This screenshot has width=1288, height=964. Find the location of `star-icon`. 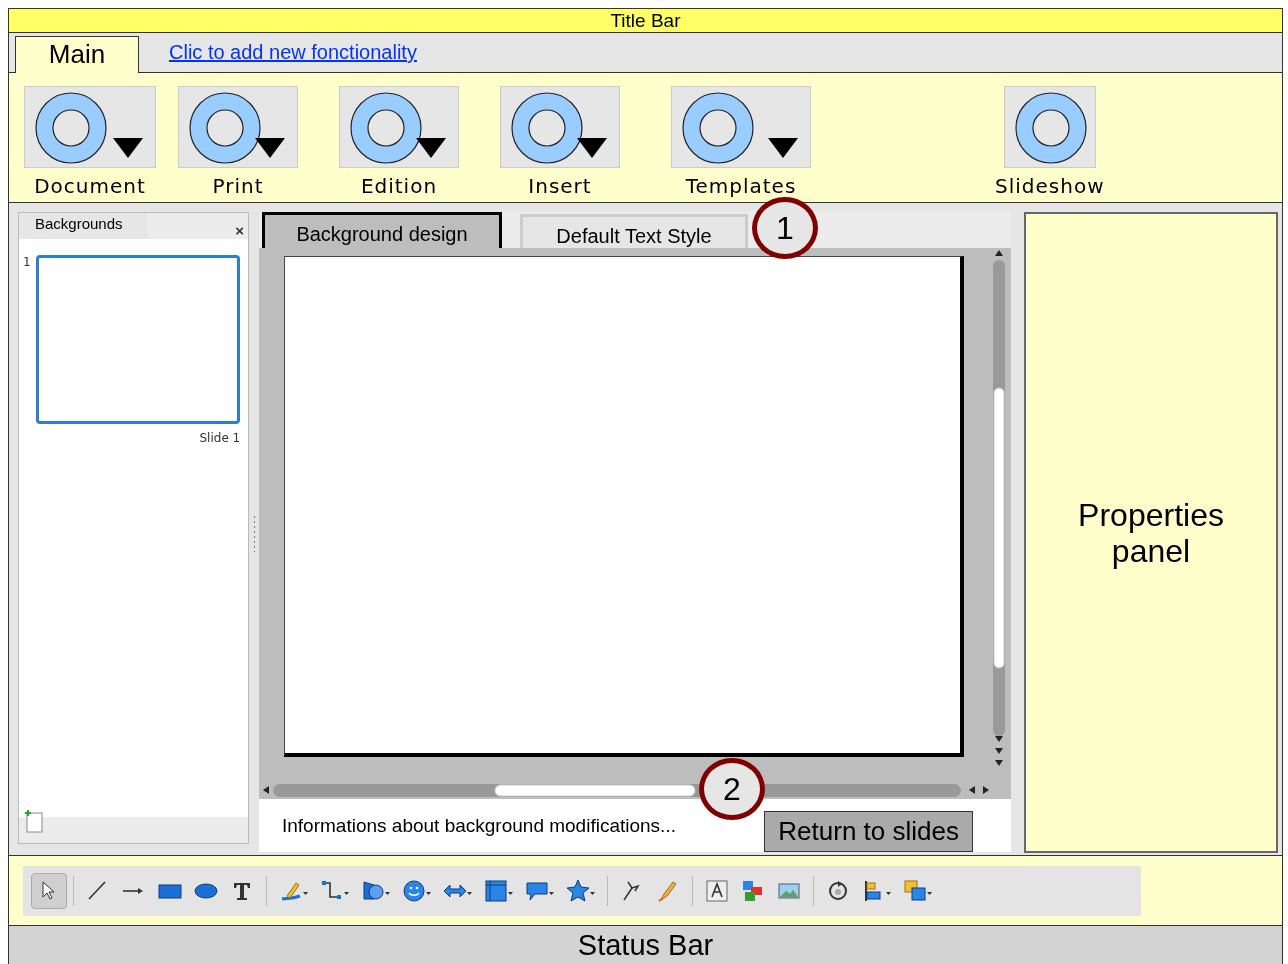

star-icon is located at coordinates (578, 891).